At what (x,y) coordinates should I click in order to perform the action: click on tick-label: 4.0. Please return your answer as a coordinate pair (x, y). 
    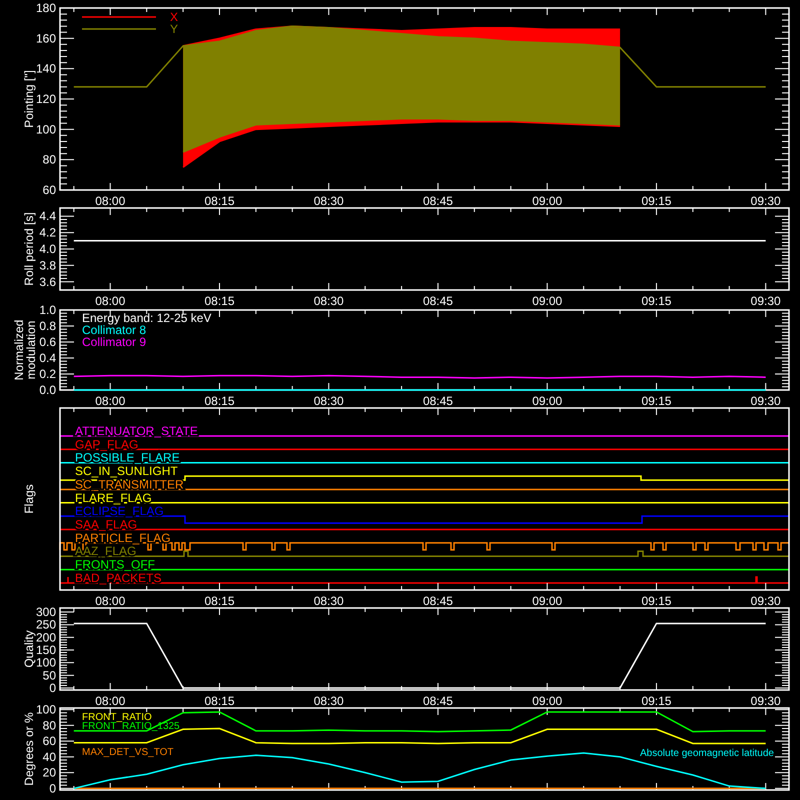
    Looking at the image, I should click on (47, 249).